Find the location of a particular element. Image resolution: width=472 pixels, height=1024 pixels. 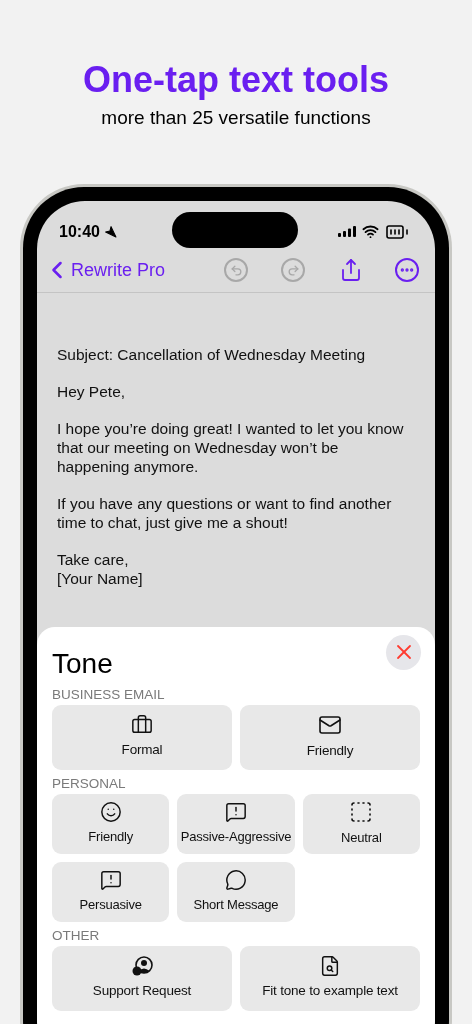

back-button: Rewrite Pro is located at coordinates (104, 270).